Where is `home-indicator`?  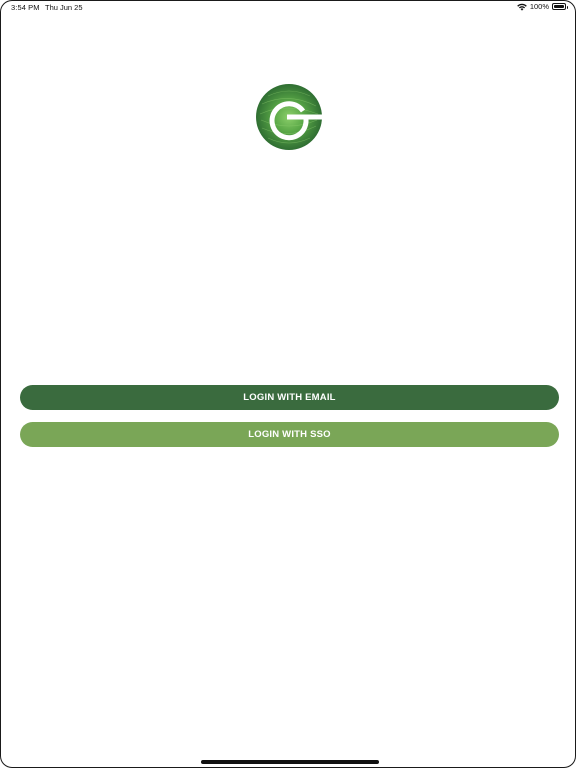
home-indicator is located at coordinates (290, 762).